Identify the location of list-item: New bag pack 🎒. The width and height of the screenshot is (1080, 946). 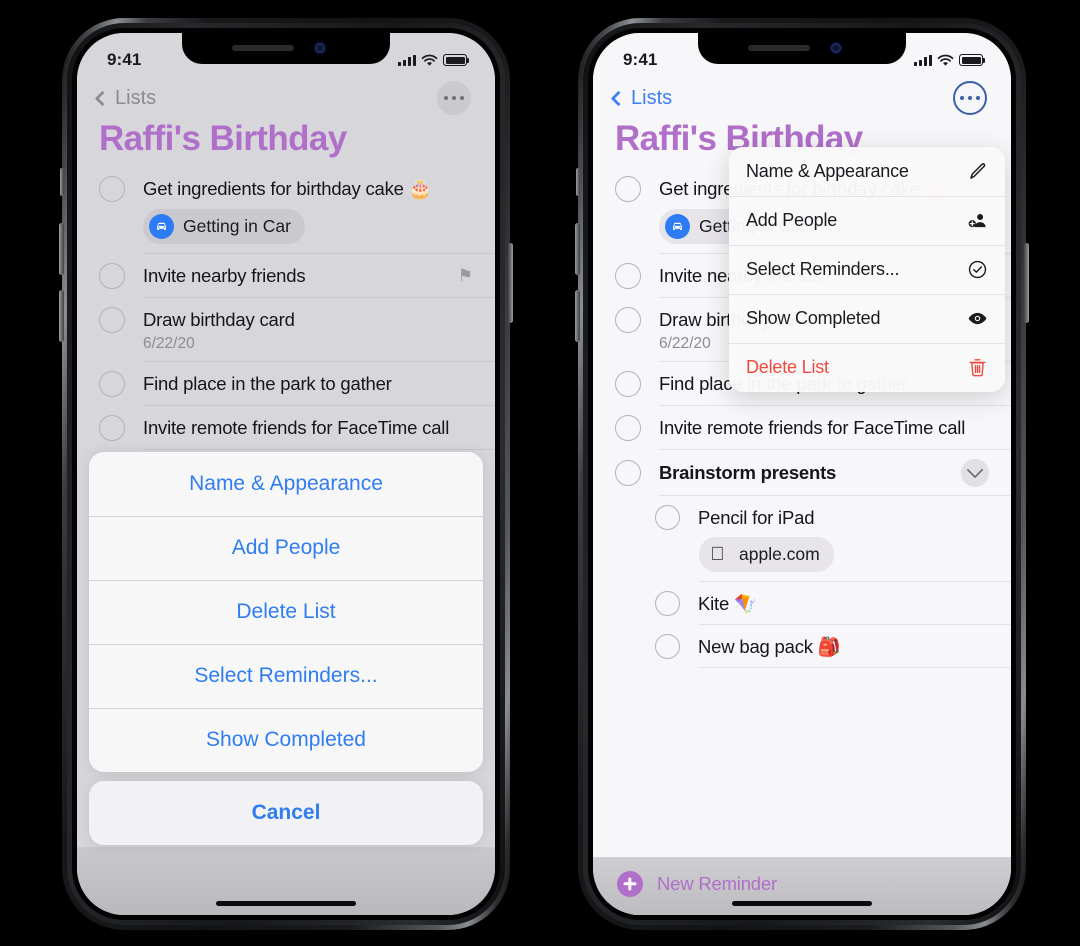
(822, 646).